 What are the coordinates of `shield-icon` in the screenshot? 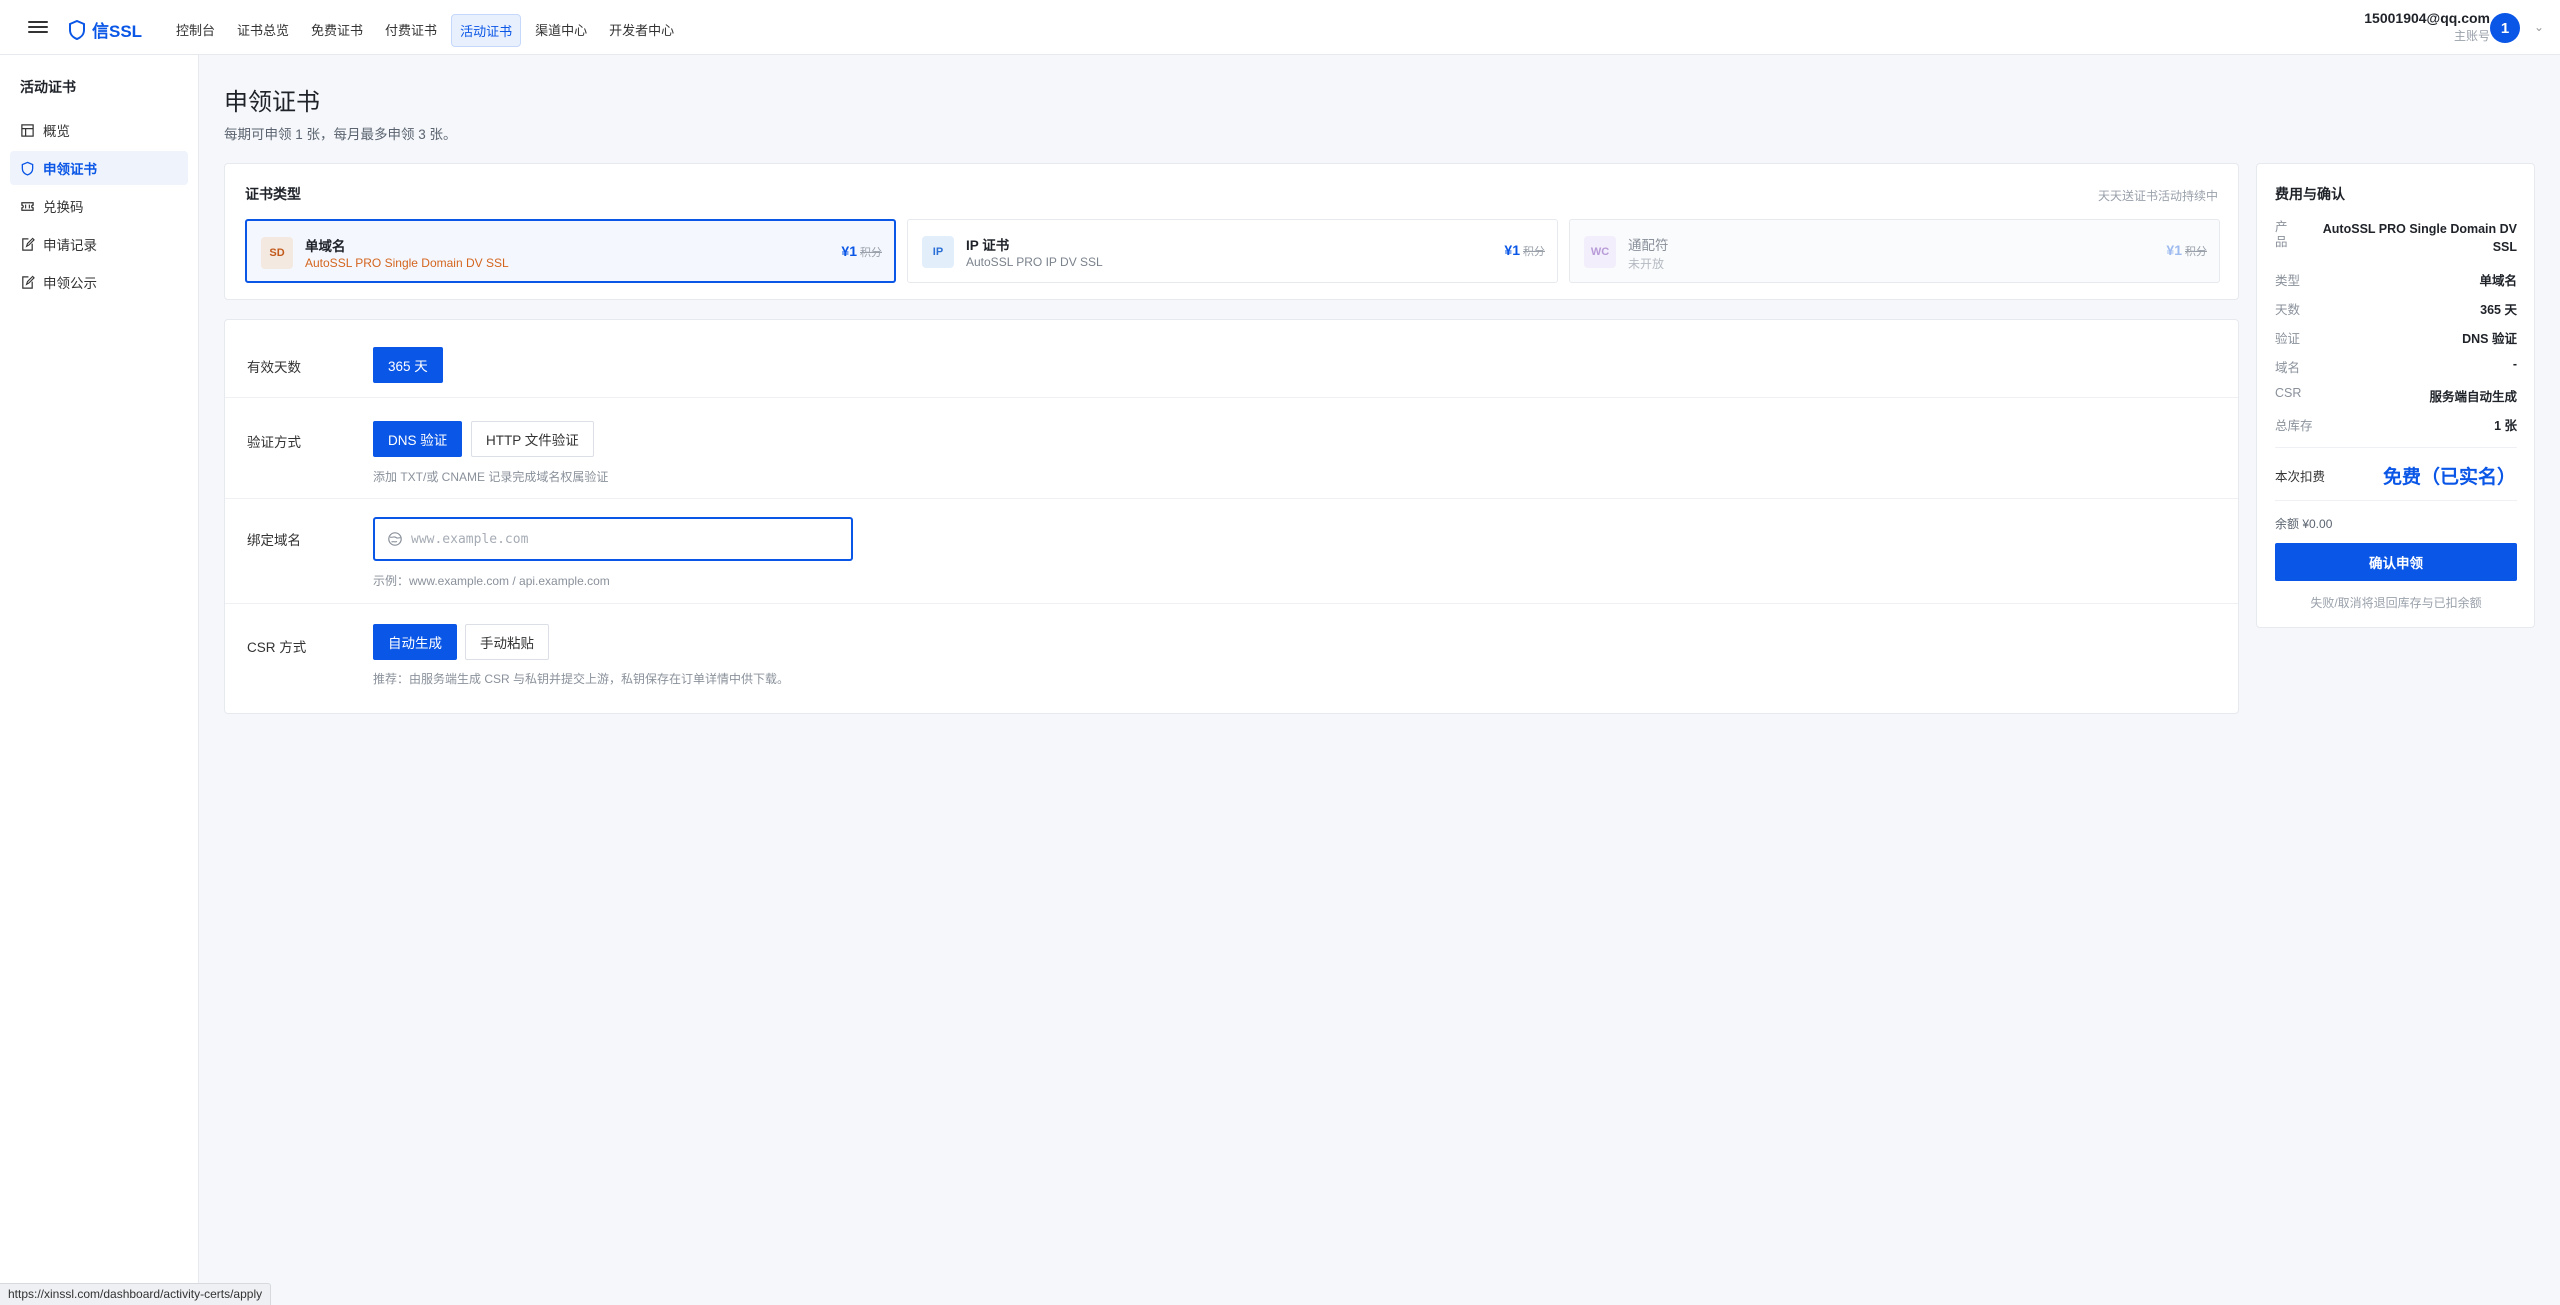 It's located at (27, 168).